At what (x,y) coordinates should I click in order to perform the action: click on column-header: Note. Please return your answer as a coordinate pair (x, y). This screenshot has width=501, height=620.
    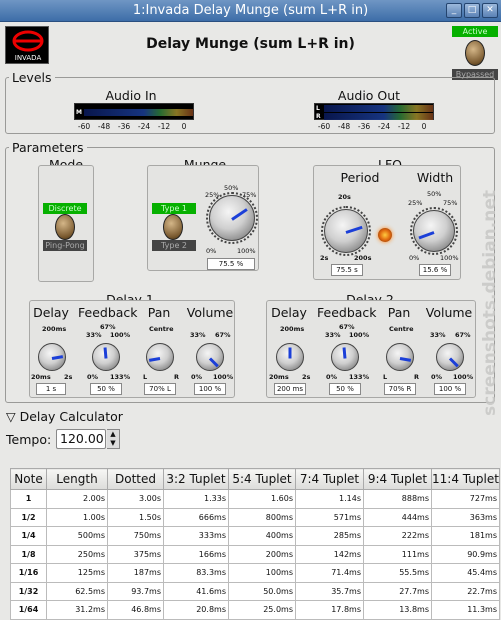
    Looking at the image, I should click on (28, 479).